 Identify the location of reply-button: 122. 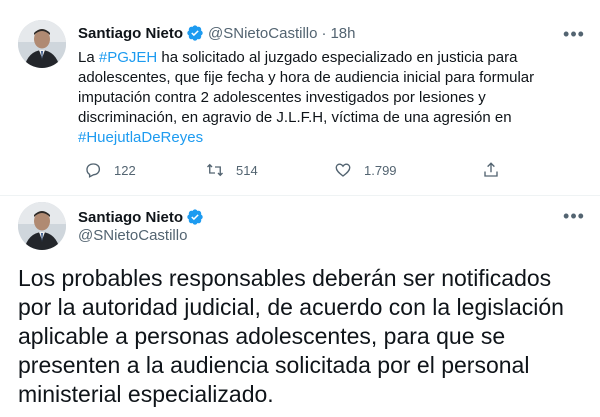
(110, 170).